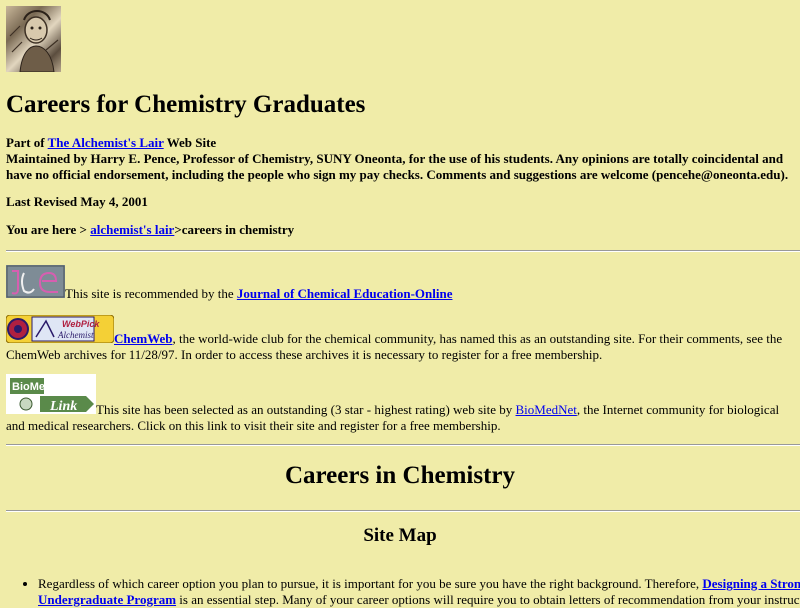  Describe the element at coordinates (48, 229) in the screenshot. I see `breadcrumb-prefix: You are here >` at that location.